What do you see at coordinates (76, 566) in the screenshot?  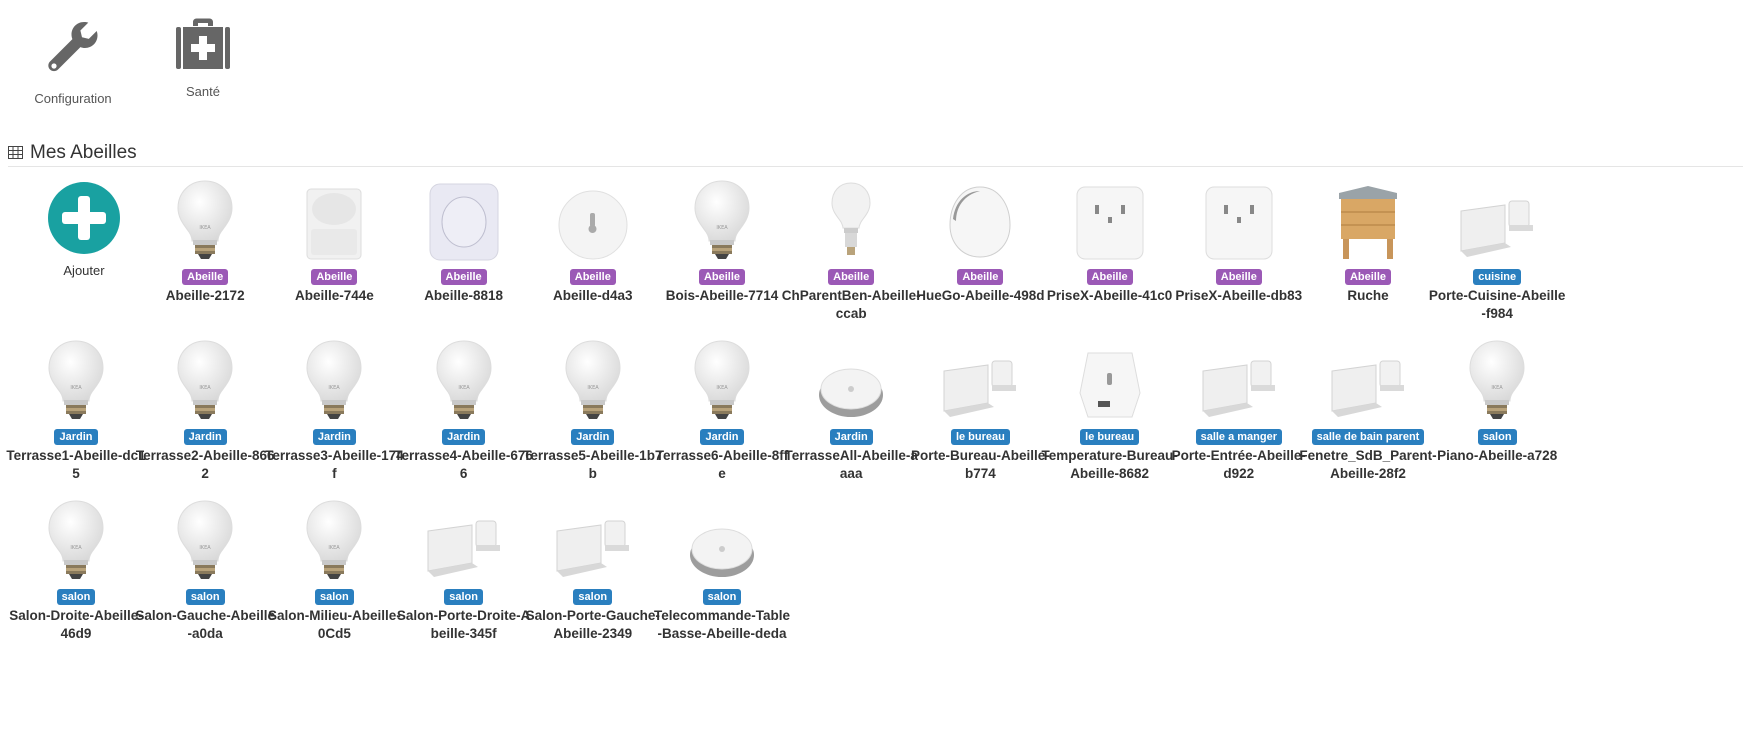 I see `device-card: IKEA salon Salon-Droite-Abeille-46d9` at bounding box center [76, 566].